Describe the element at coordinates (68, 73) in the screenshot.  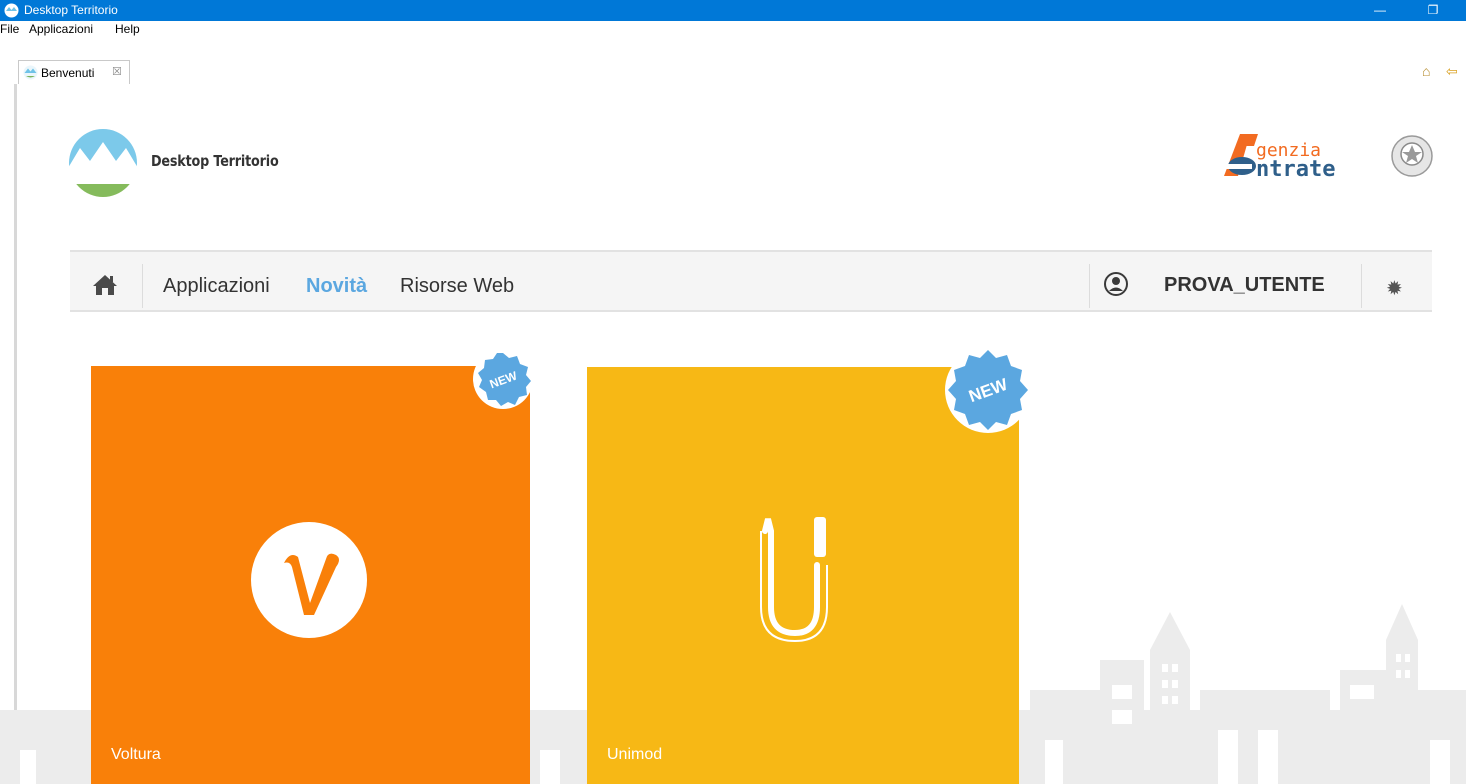
I see `tab-label: Benvenuti` at that location.